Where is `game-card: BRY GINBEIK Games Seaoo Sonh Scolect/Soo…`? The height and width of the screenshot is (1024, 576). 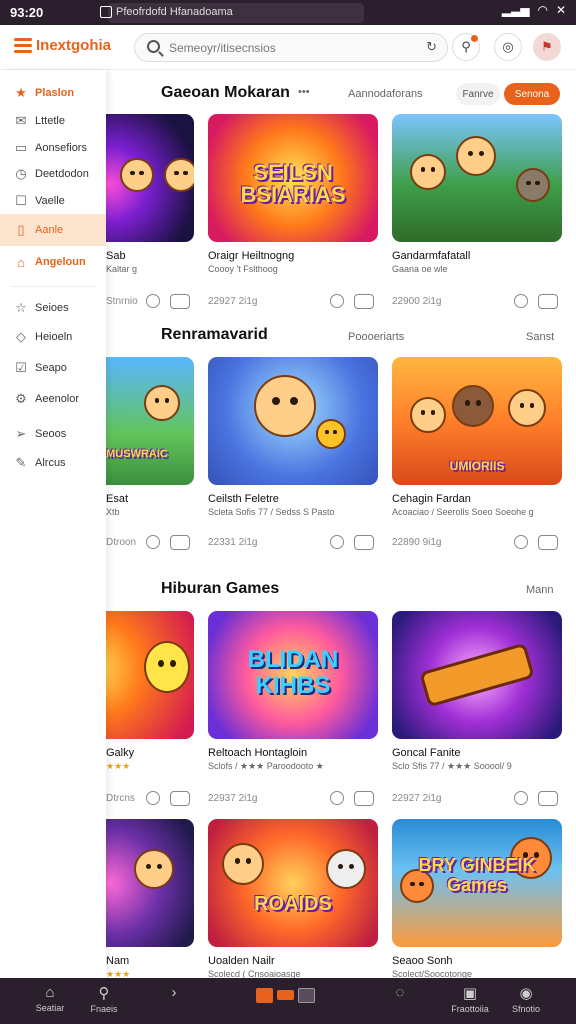
game-card: BRY GINBEIK Games Seaoo Sonh Scolect/Soo… is located at coordinates (477, 898).